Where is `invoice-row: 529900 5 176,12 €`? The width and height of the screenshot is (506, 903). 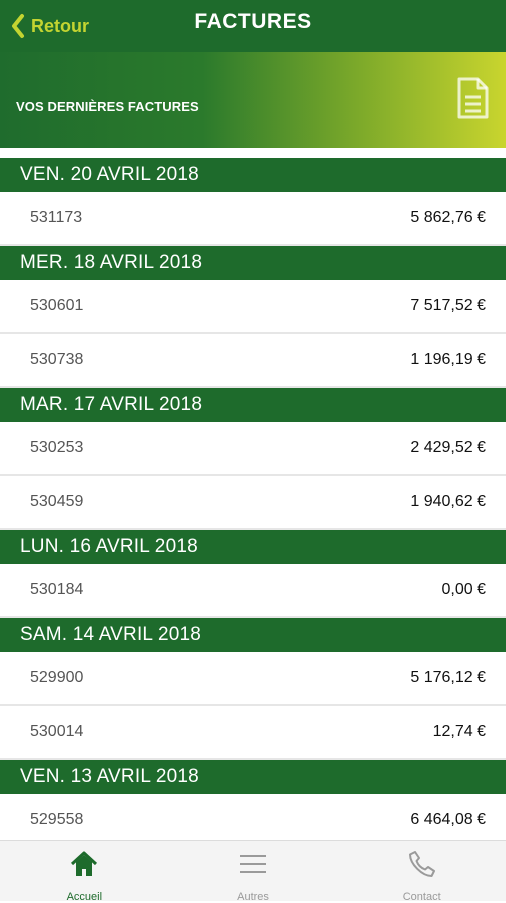
invoice-row: 529900 5 176,12 € is located at coordinates (253, 679).